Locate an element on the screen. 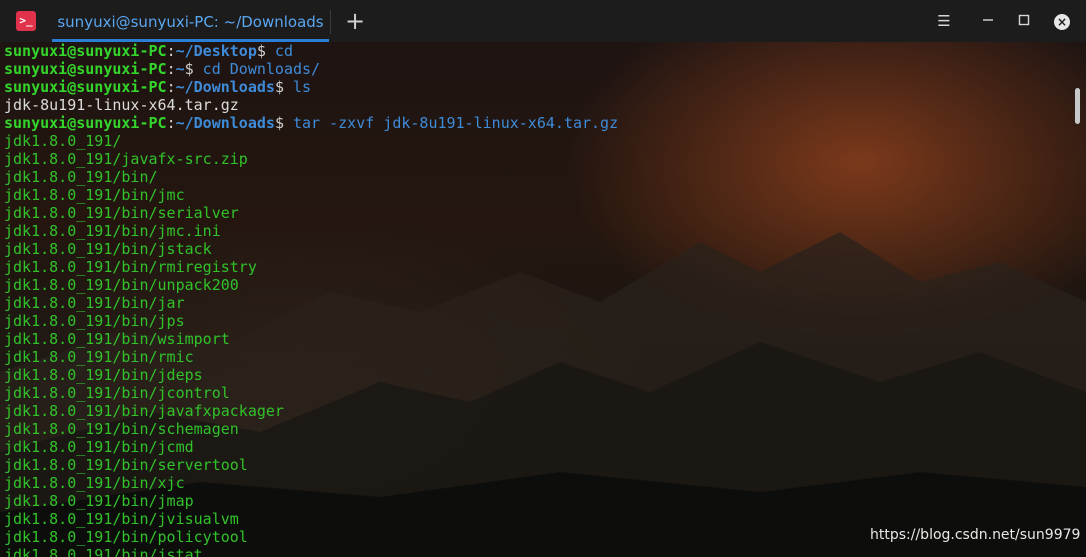 This screenshot has width=1086, height=557. prompt-line: sunyuxi@sunyuxi-PC:~$ cd Downloads/ is located at coordinates (311, 69).